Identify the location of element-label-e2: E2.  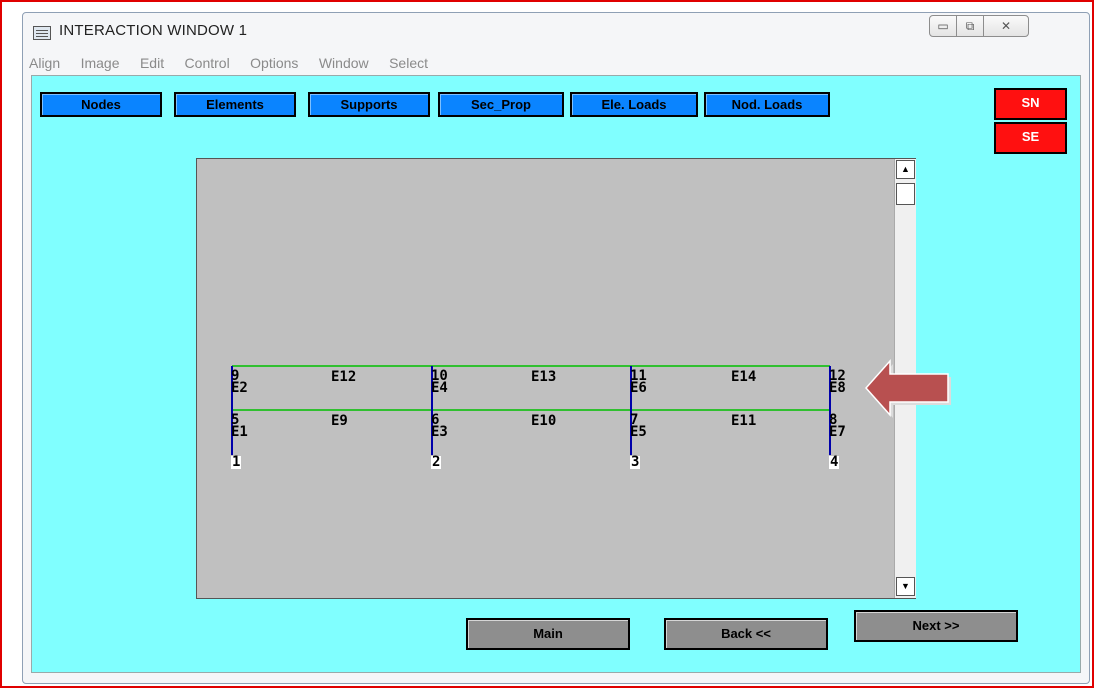
(239, 388).